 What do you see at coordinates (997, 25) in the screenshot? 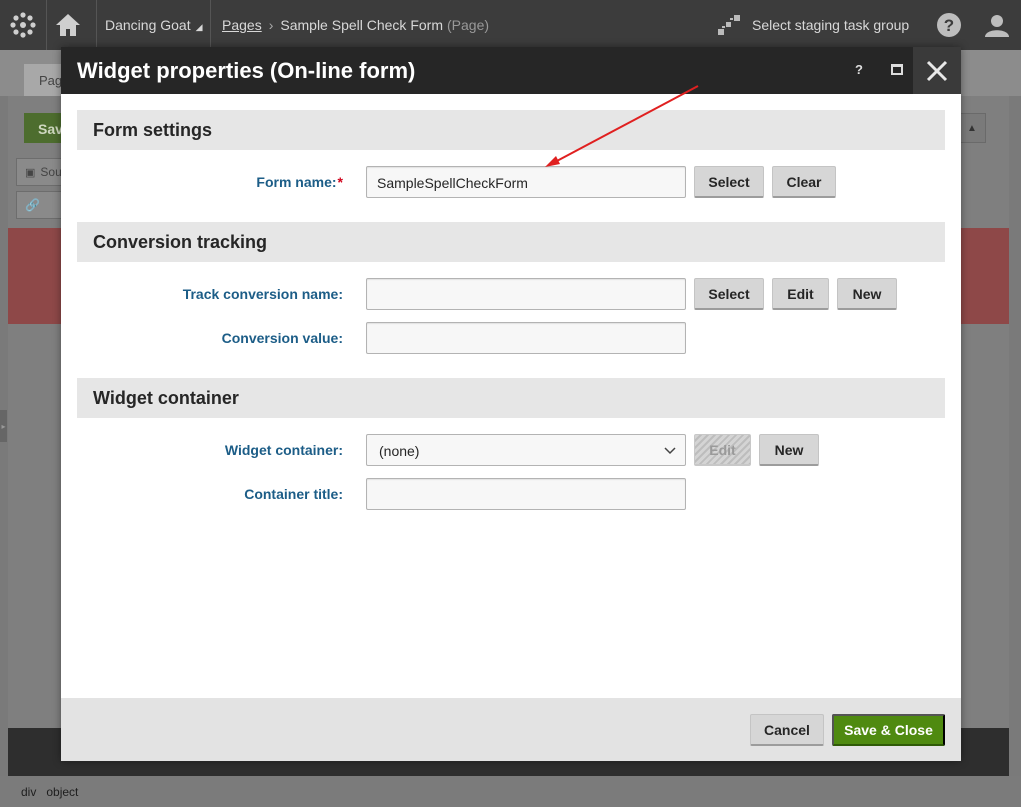
I see `user-avatar-icon` at bounding box center [997, 25].